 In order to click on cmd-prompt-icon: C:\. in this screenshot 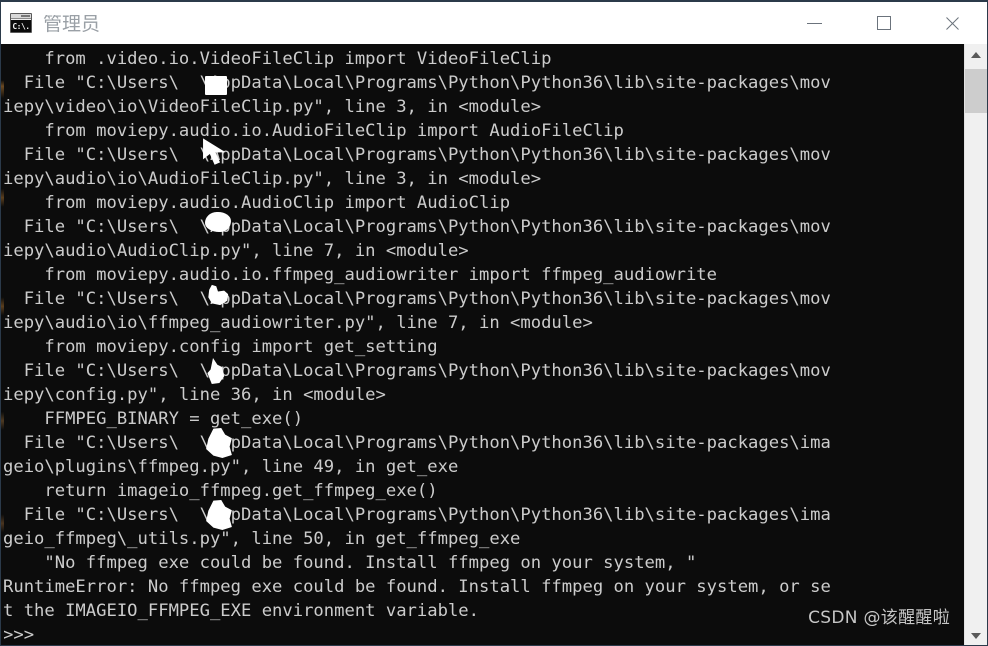, I will do `click(21, 23)`.